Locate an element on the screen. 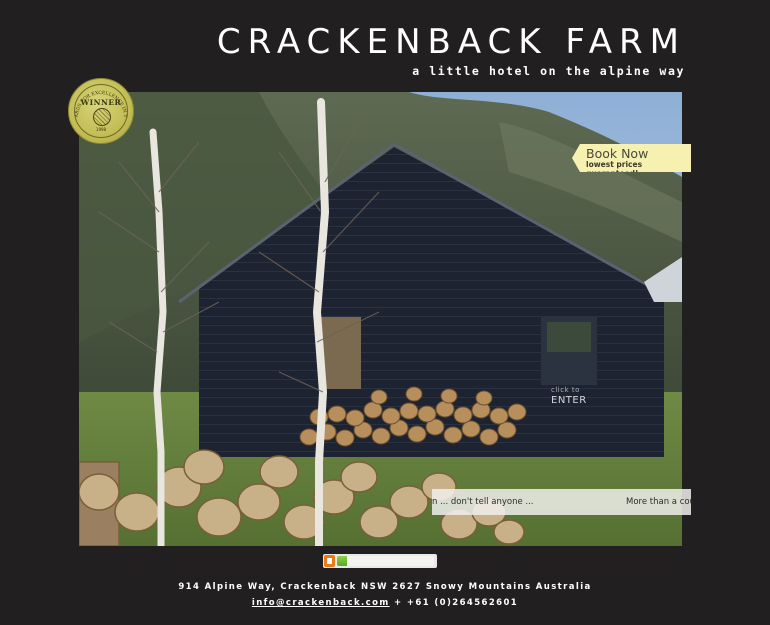 The width and height of the screenshot is (770, 625). book-now-label: Book Now is located at coordinates (617, 153).